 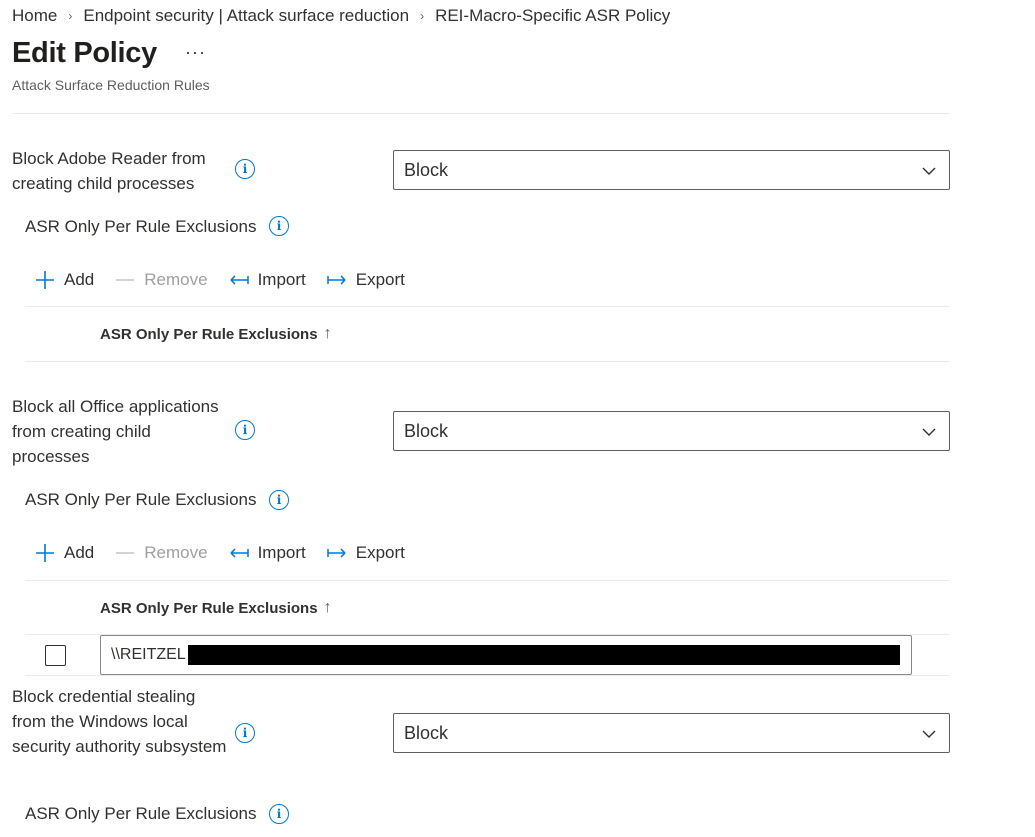 What do you see at coordinates (671, 170) in the screenshot?
I see `rule-dropdown-adobe-reader: Block` at bounding box center [671, 170].